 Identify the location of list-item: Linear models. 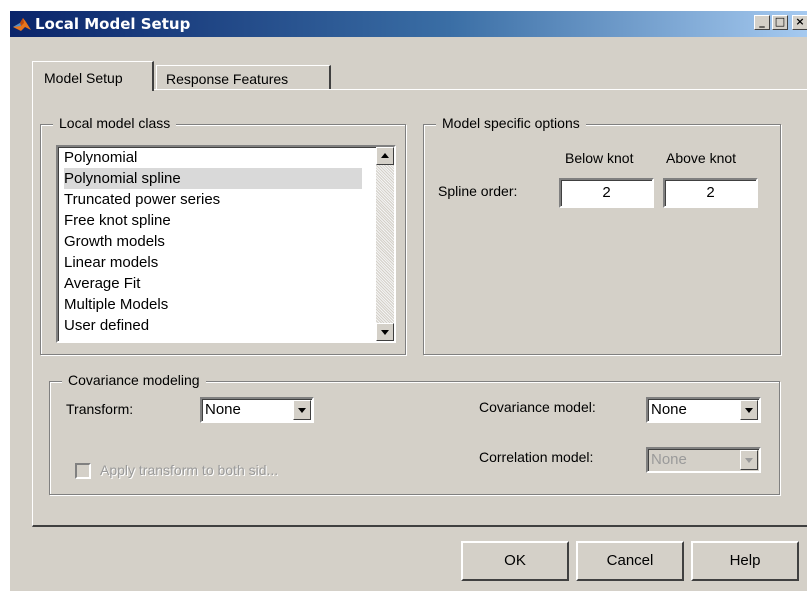
(111, 262).